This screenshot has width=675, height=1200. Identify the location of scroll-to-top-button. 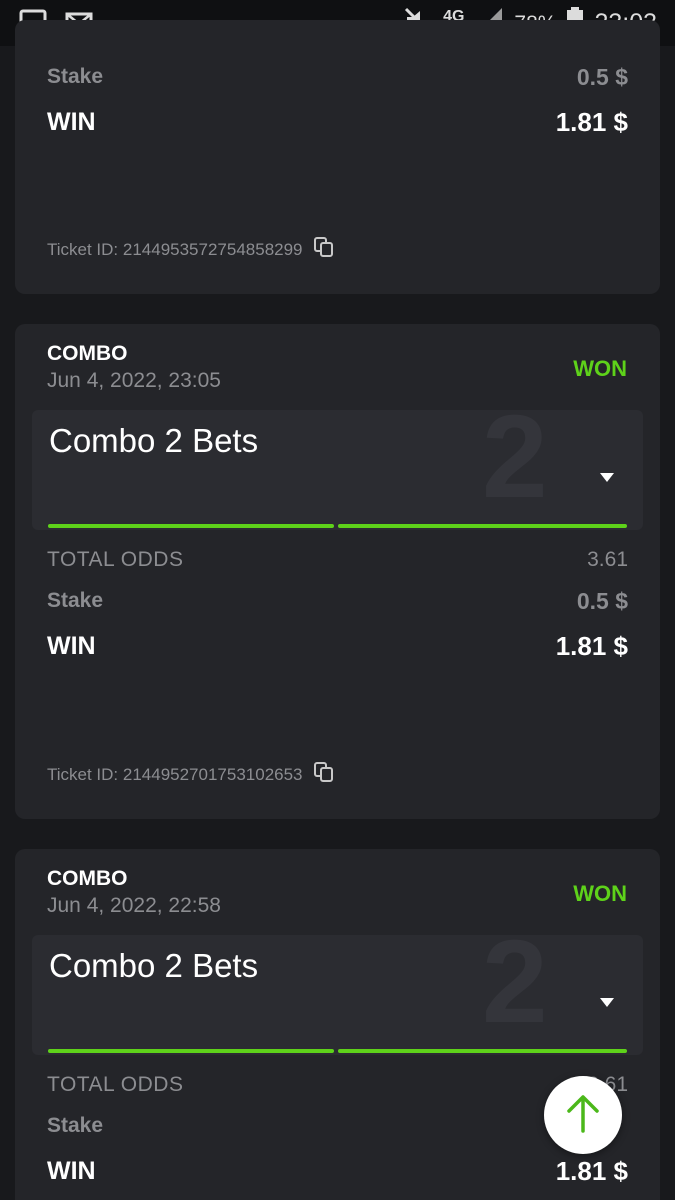
(583, 1115).